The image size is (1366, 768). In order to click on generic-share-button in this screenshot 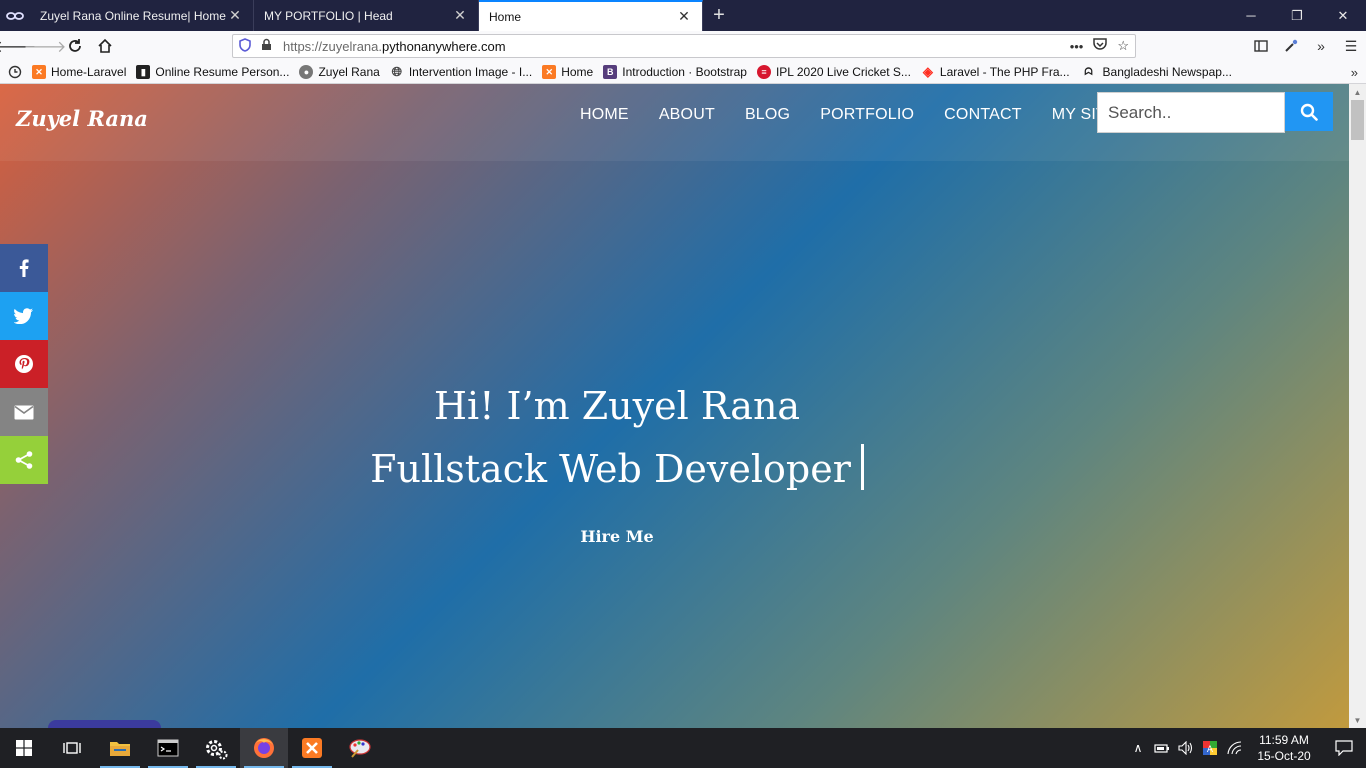, I will do `click(24, 460)`.